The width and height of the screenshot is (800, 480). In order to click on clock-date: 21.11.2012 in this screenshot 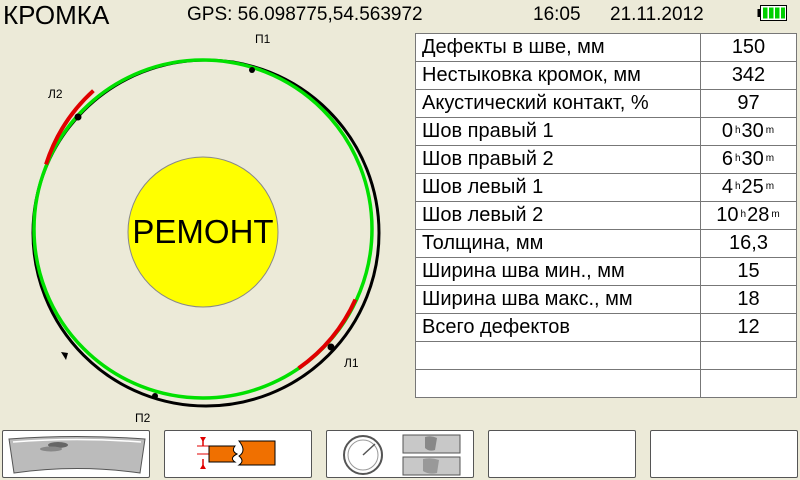, I will do `click(657, 14)`.